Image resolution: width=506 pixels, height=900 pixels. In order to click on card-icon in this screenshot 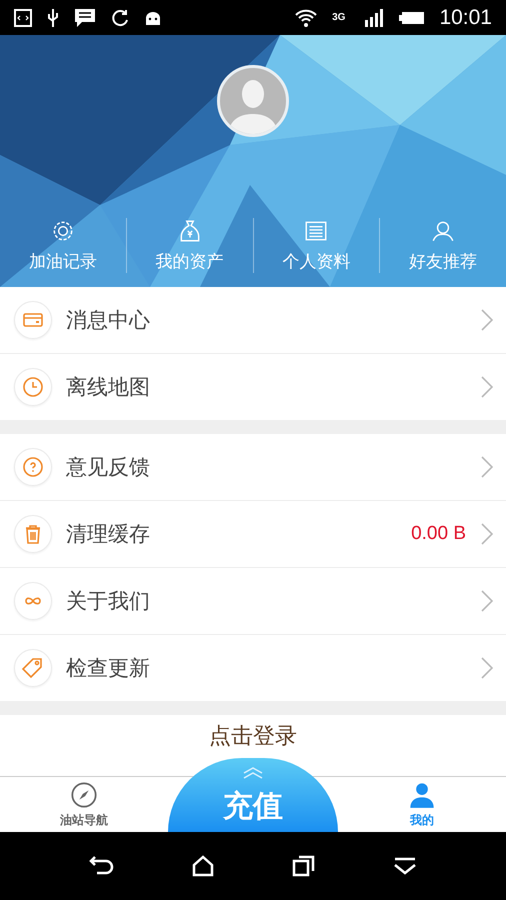, I will do `click(33, 320)`.